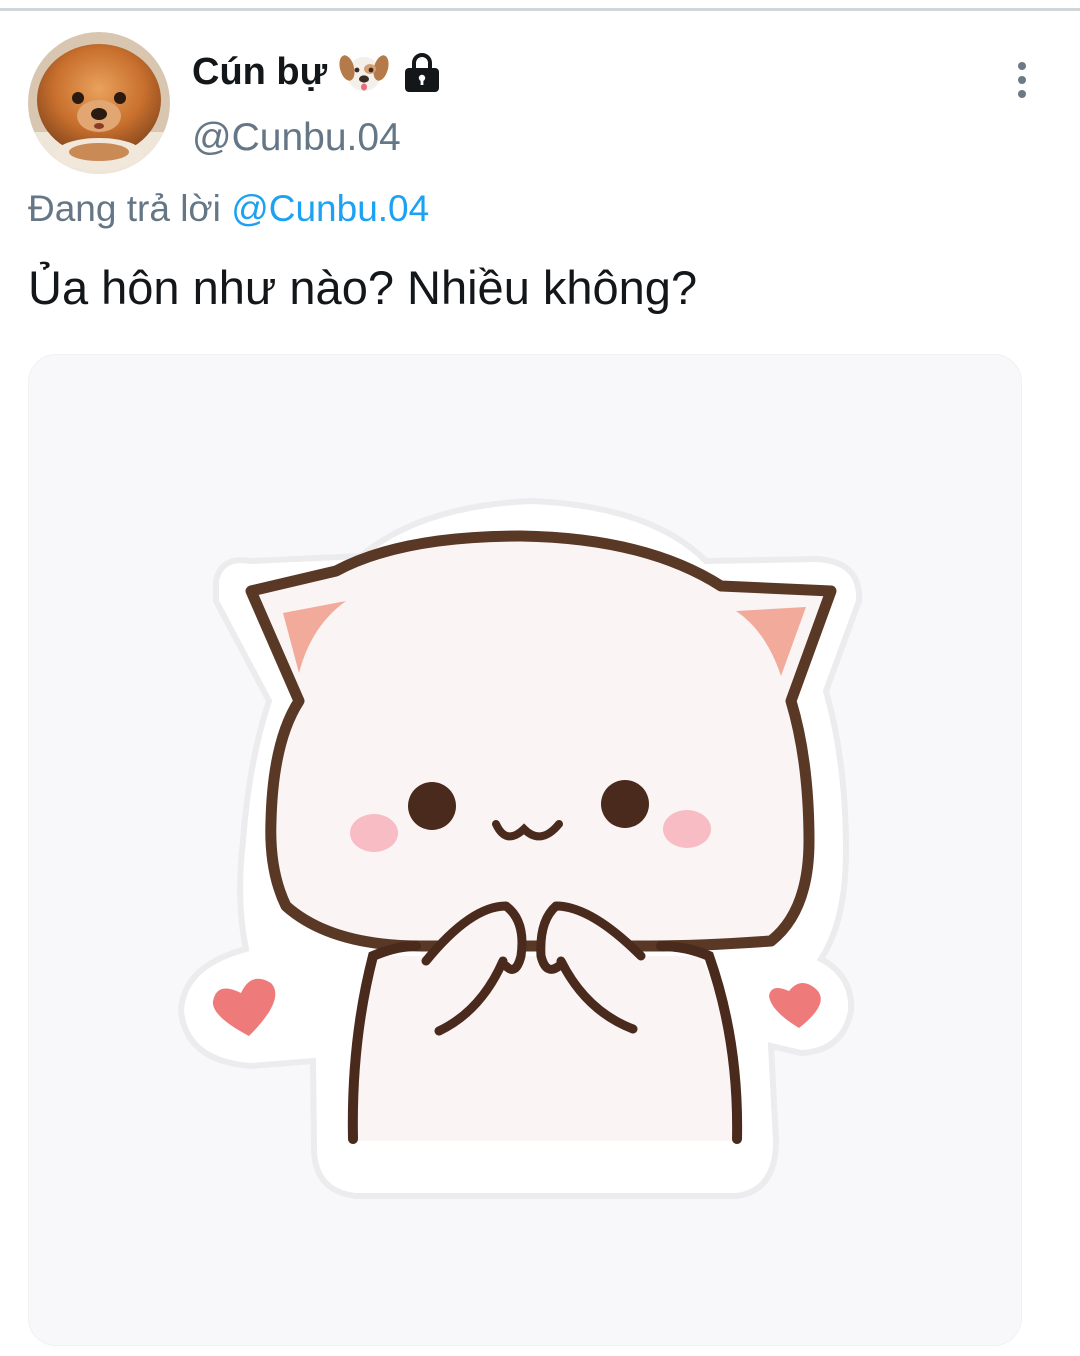 This screenshot has width=1080, height=1356. Describe the element at coordinates (228, 209) in the screenshot. I see `replying-to-line: Đang trả lời @Cunbu.04` at that location.